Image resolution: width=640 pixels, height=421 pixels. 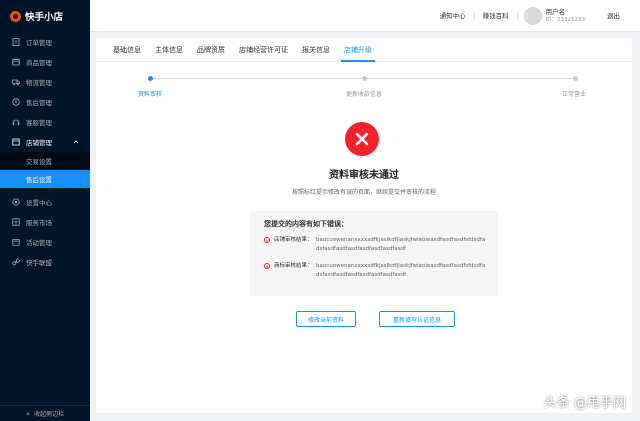 What do you see at coordinates (39, 83) in the screenshot?
I see `sidebar-item-label: 物流管理` at bounding box center [39, 83].